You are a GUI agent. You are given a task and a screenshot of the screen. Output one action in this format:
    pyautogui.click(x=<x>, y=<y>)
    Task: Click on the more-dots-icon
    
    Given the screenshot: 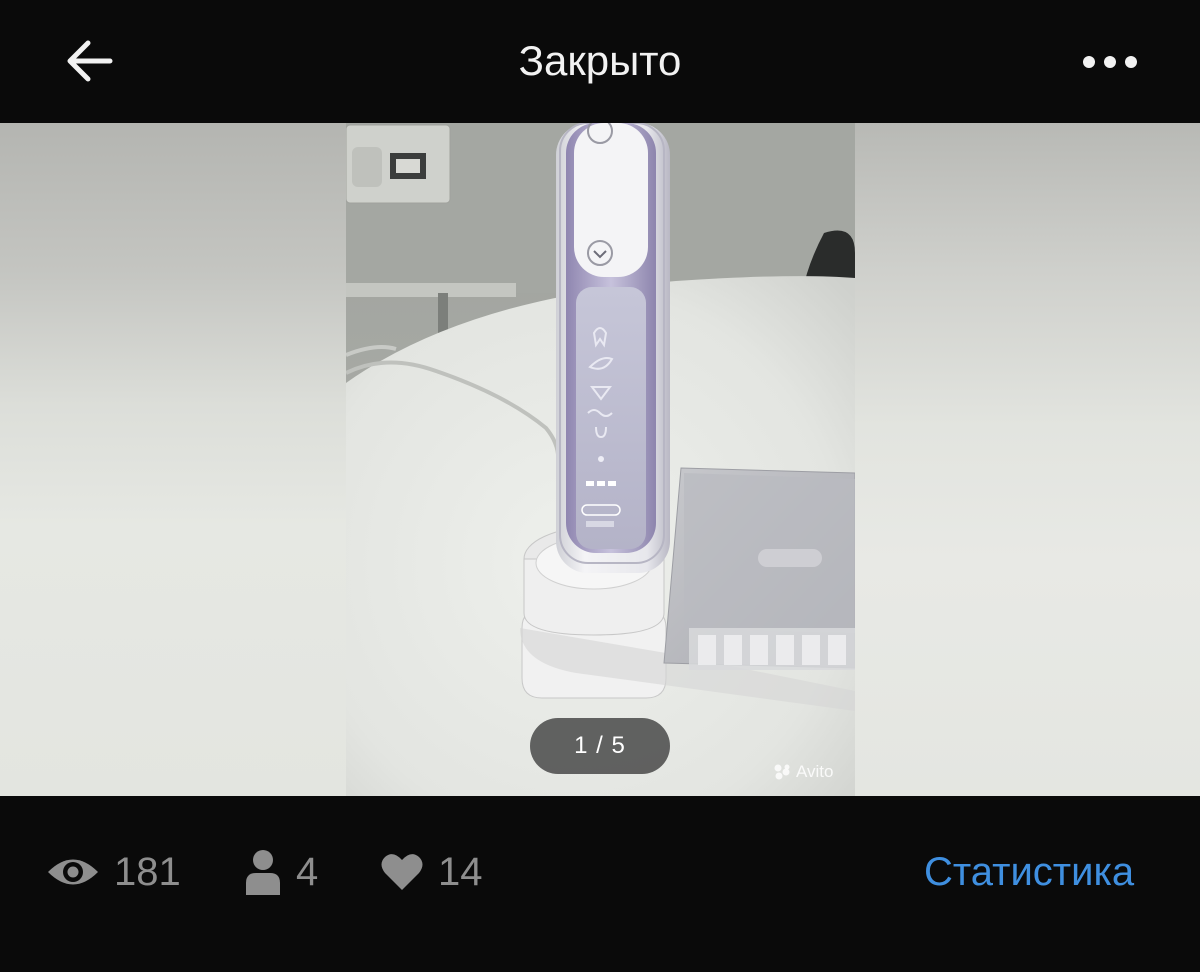 What is the action you would take?
    pyautogui.click(x=1110, y=62)
    